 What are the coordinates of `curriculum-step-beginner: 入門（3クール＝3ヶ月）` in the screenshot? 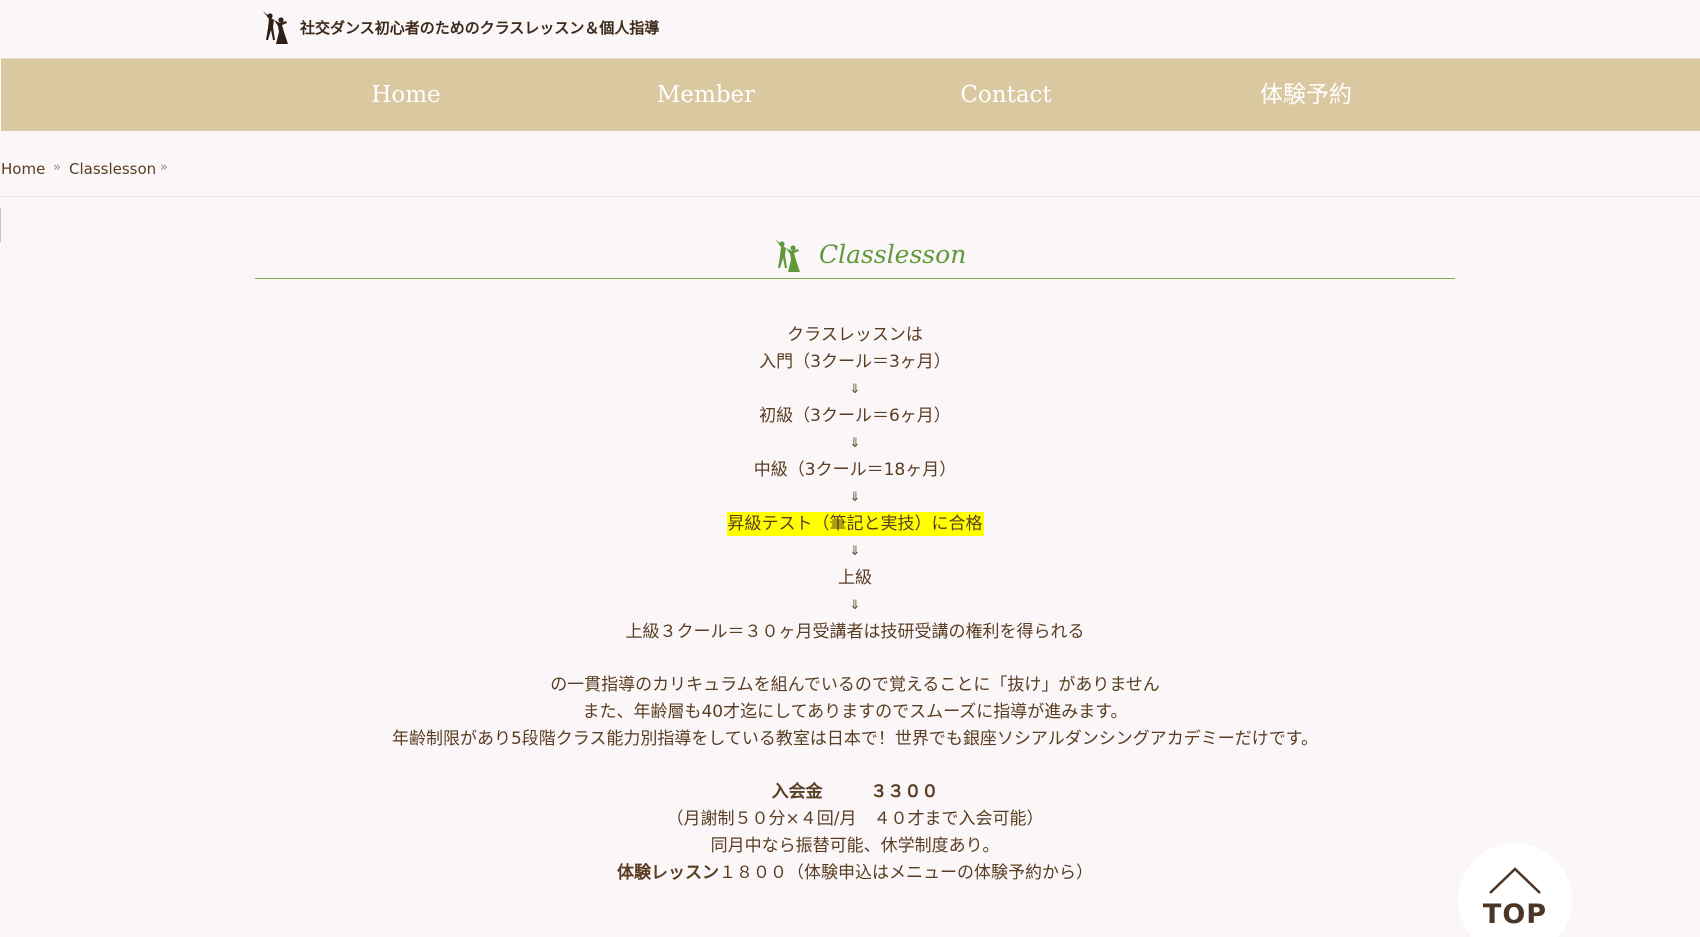 It's located at (855, 362).